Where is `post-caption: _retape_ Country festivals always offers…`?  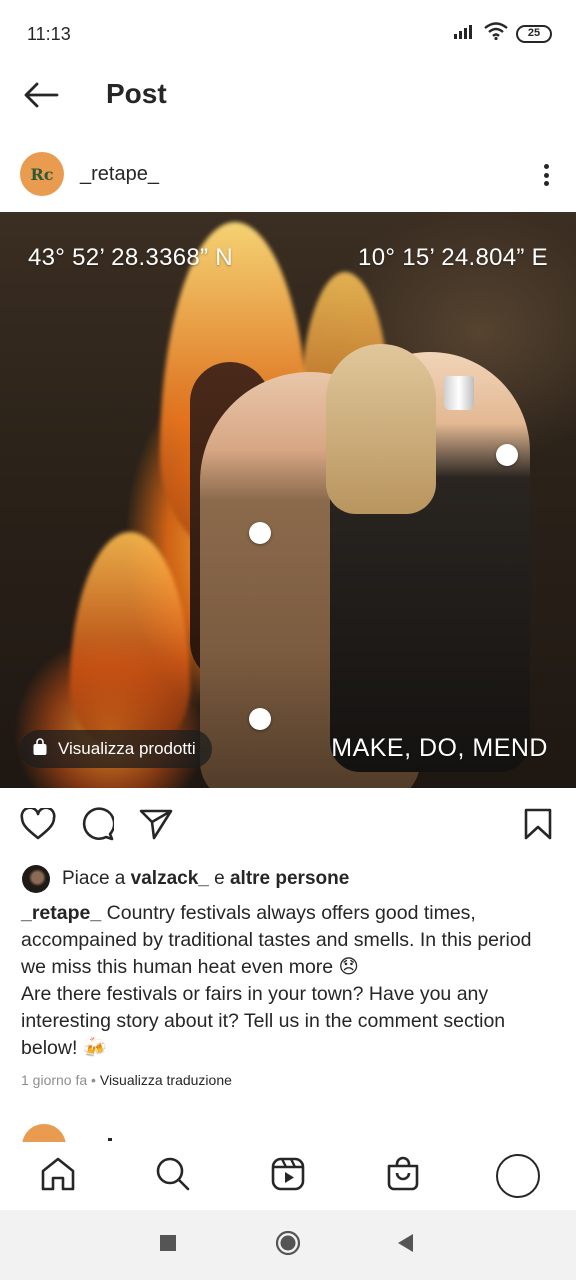
post-caption: _retape_ Country festivals always offers… is located at coordinates (291, 981).